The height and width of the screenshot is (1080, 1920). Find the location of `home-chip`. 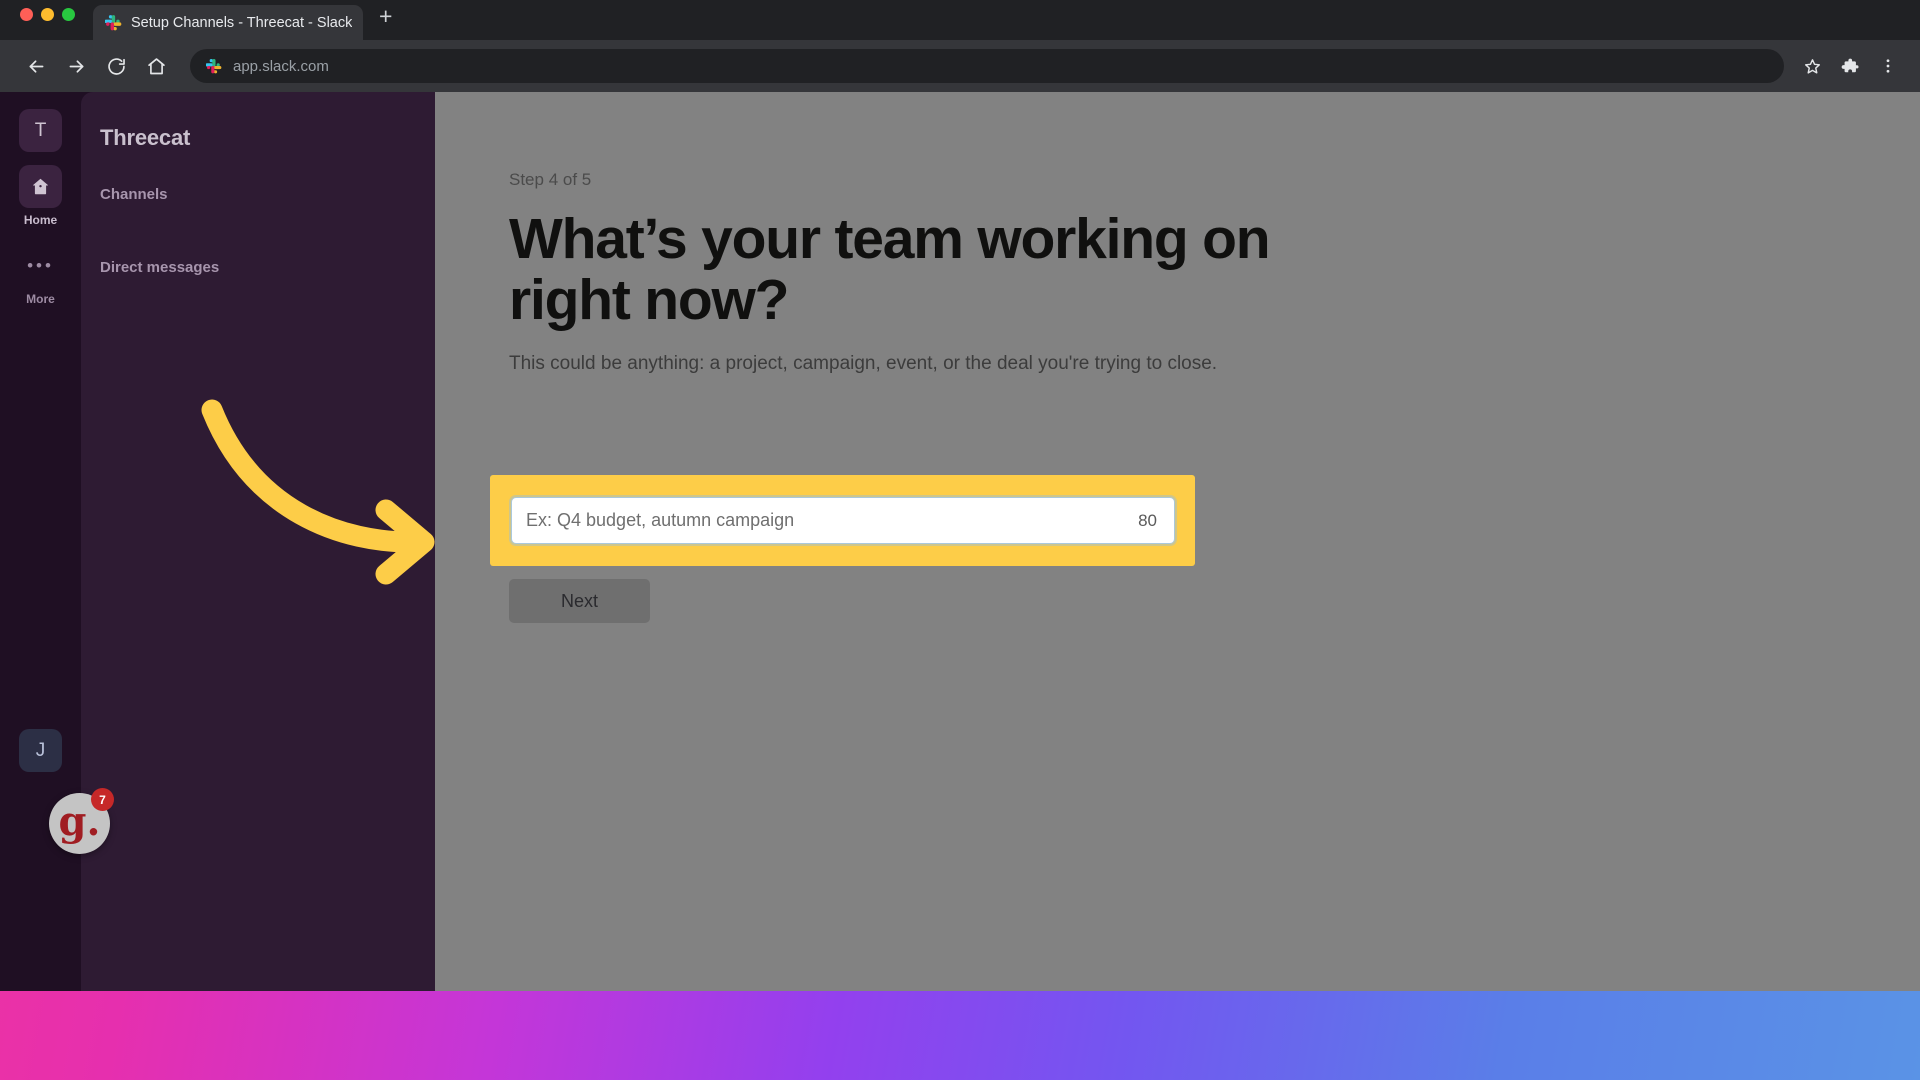

home-chip is located at coordinates (40, 186).